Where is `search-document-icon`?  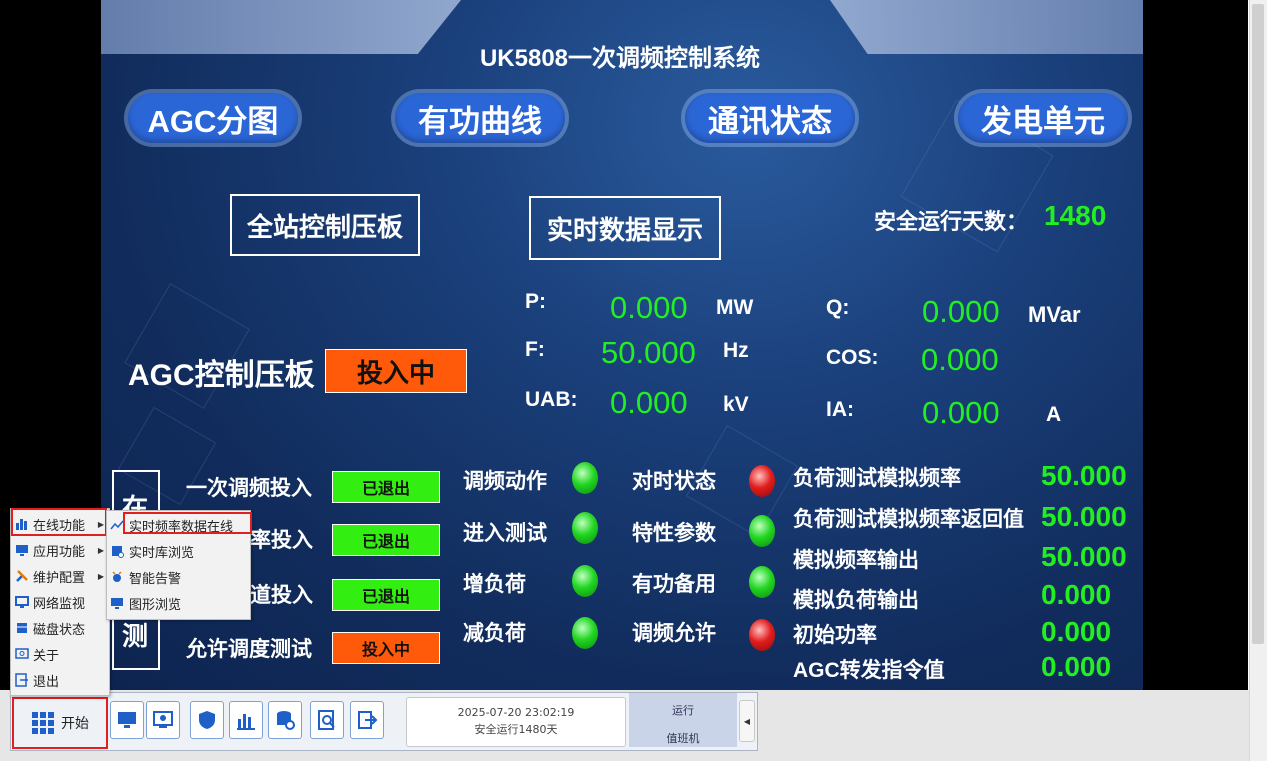 search-document-icon is located at coordinates (326, 720).